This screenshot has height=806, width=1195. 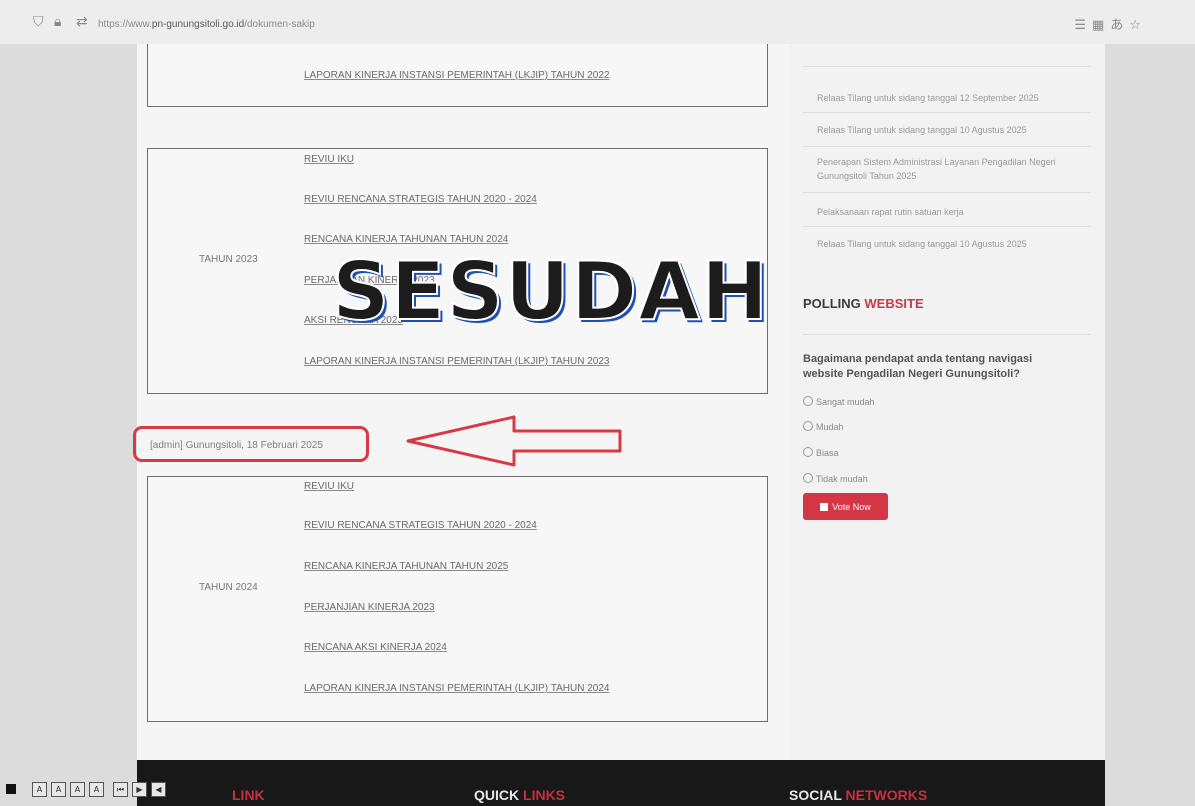 I want to click on footer-heading-links: LINK, so click(x=248, y=795).